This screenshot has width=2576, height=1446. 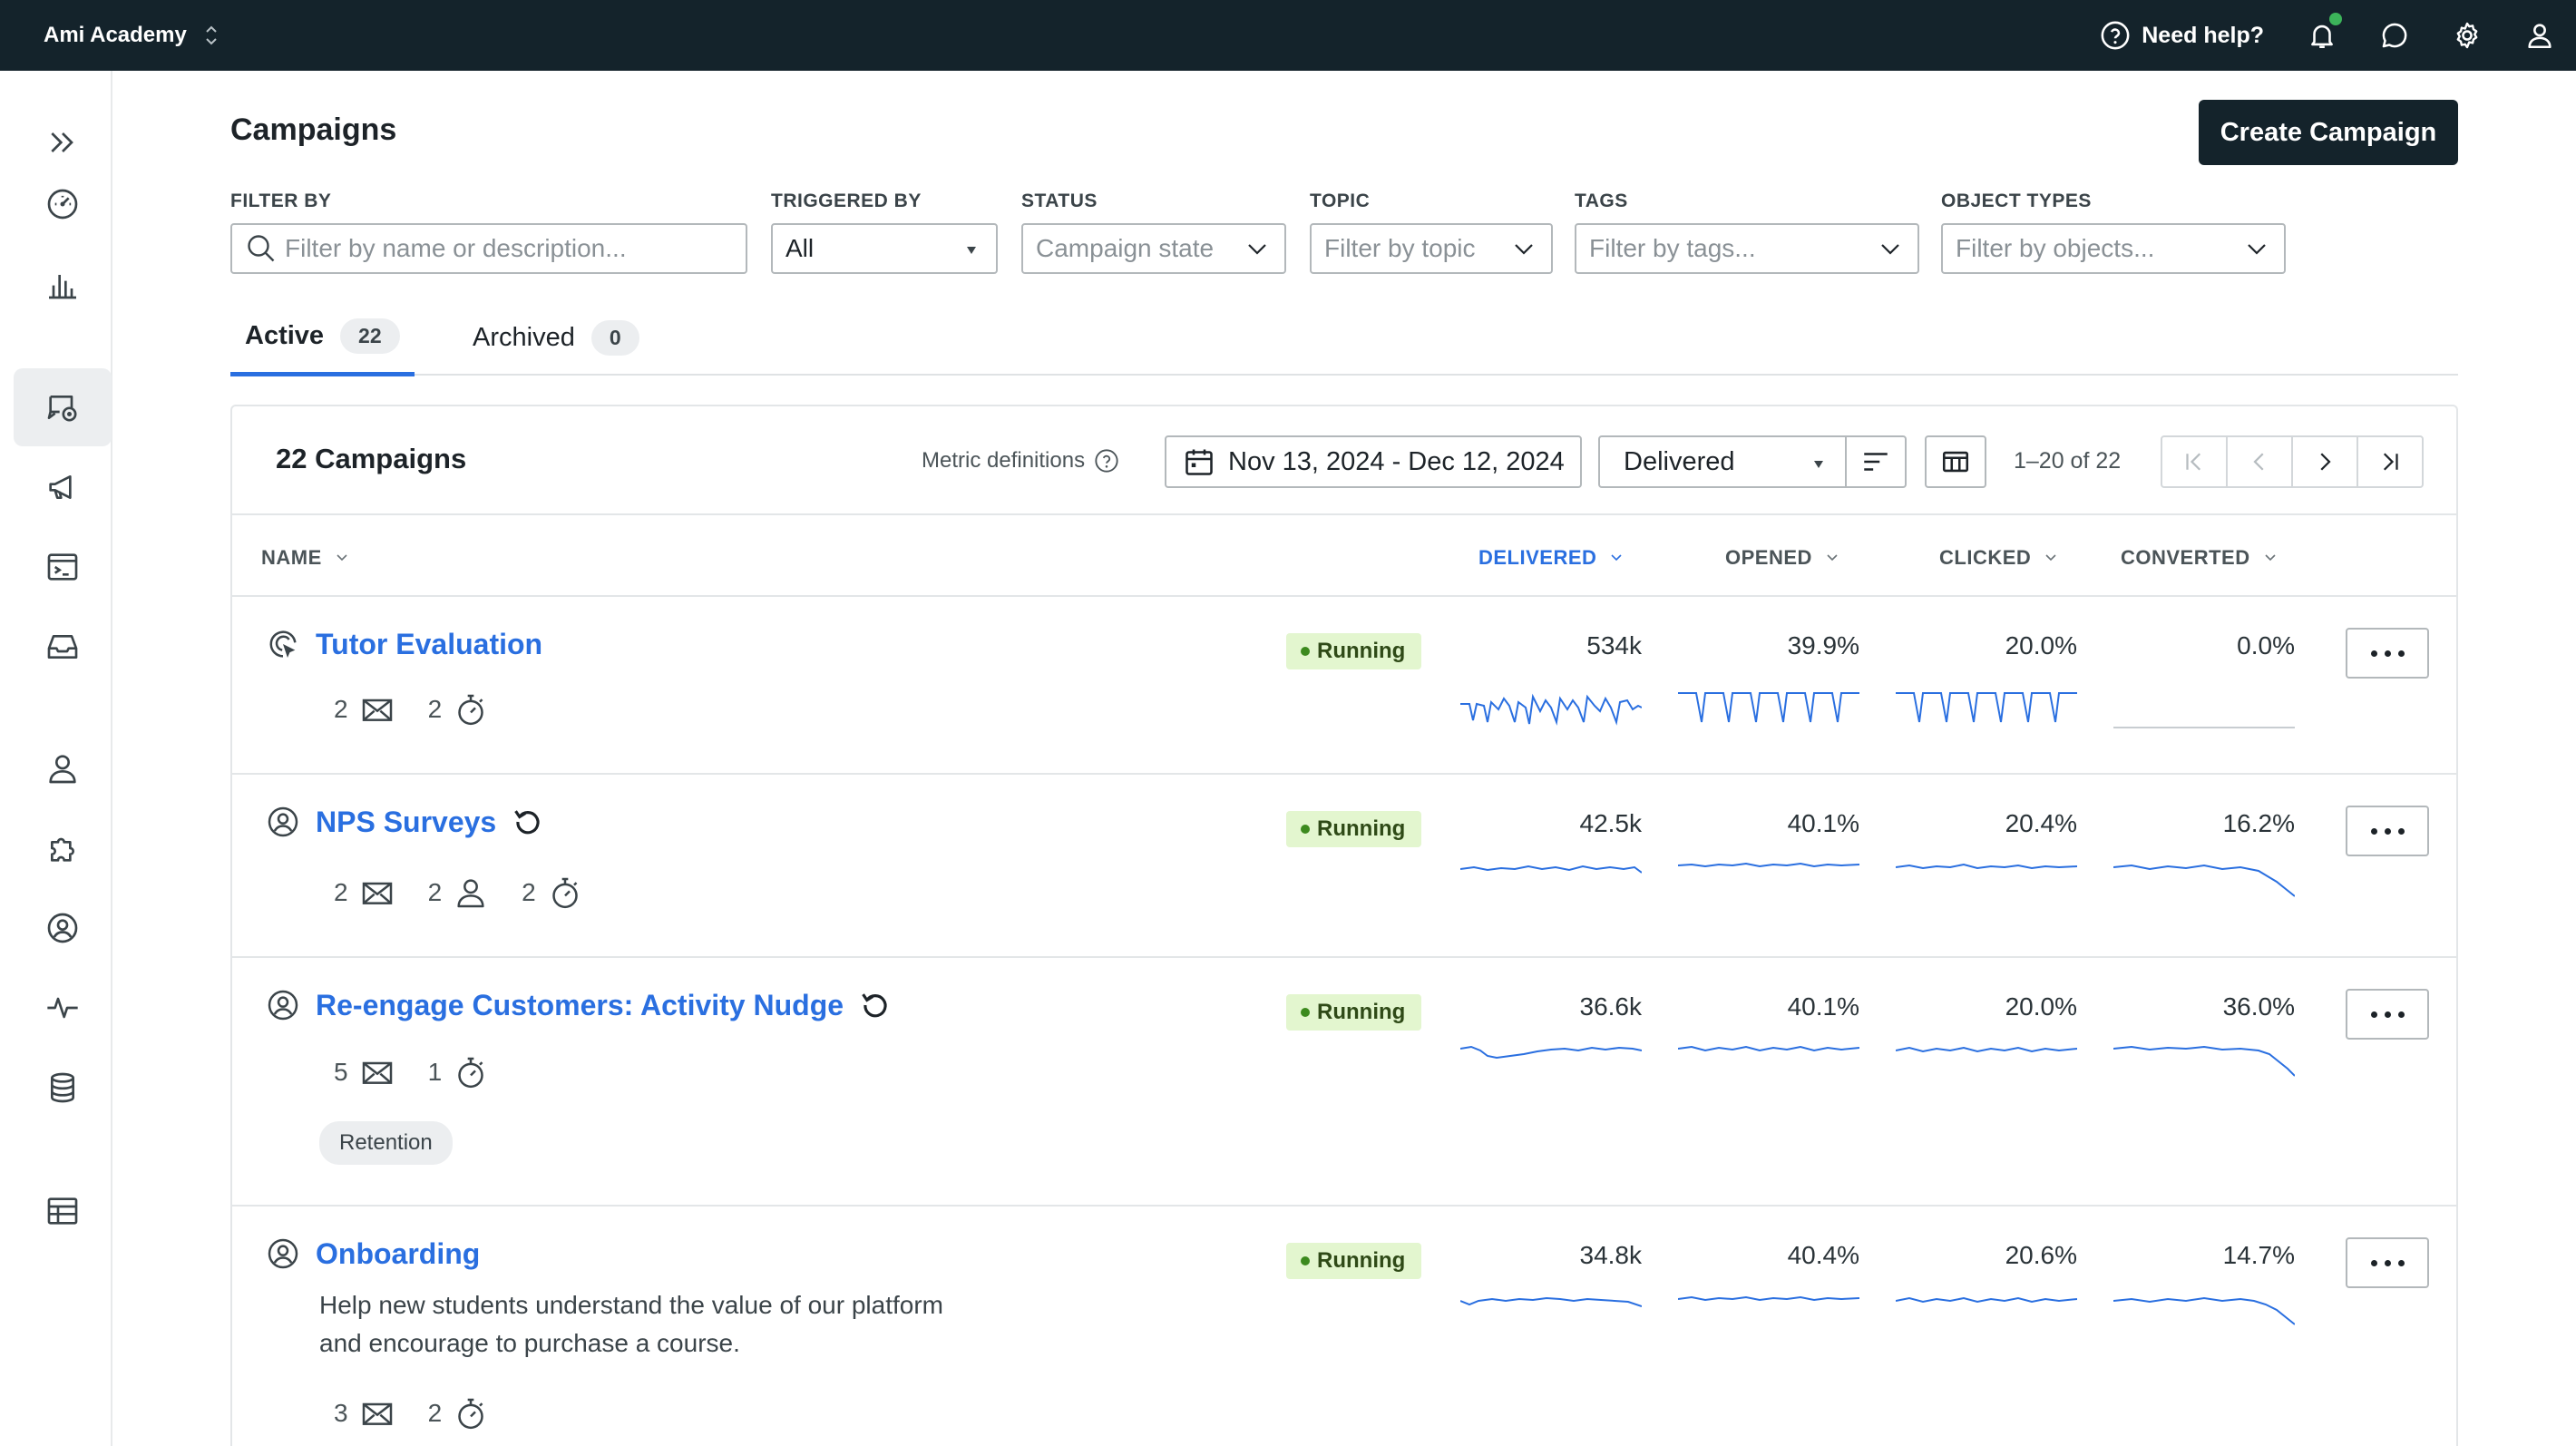 I want to click on first-page-button, so click(x=2194, y=462).